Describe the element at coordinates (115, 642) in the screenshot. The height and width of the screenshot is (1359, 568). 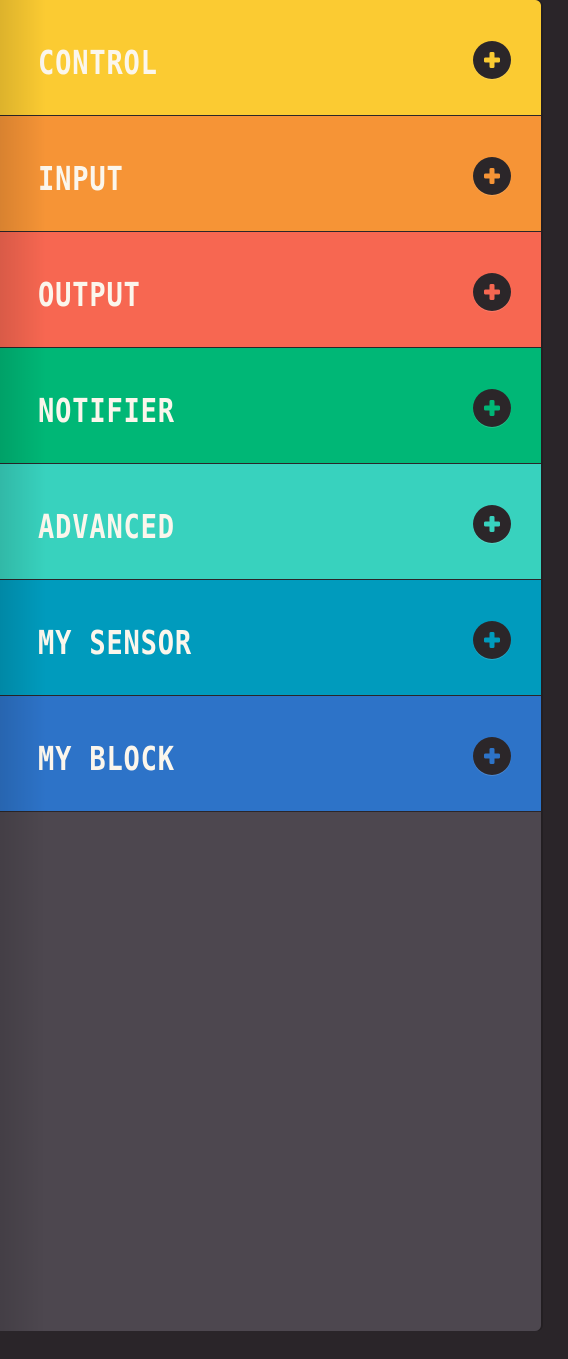
I see `category-label: MY SENSOR` at that location.